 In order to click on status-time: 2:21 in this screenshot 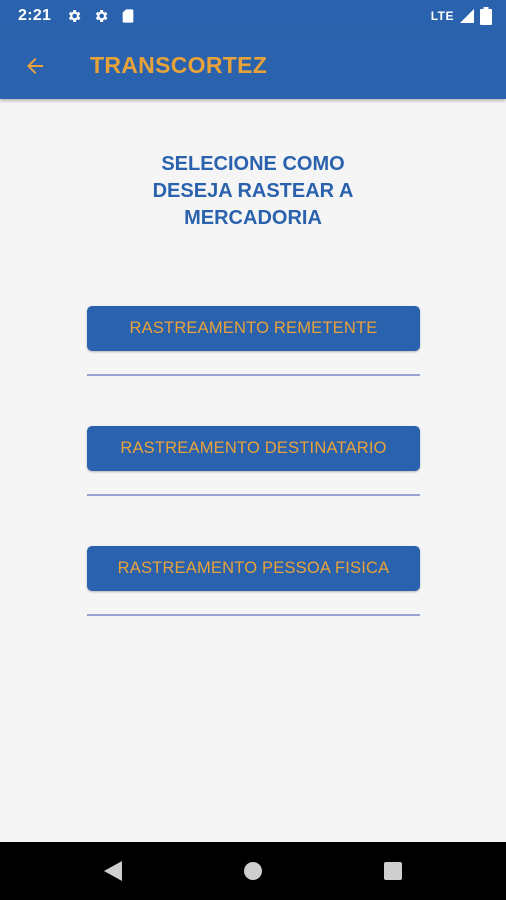, I will do `click(35, 15)`.